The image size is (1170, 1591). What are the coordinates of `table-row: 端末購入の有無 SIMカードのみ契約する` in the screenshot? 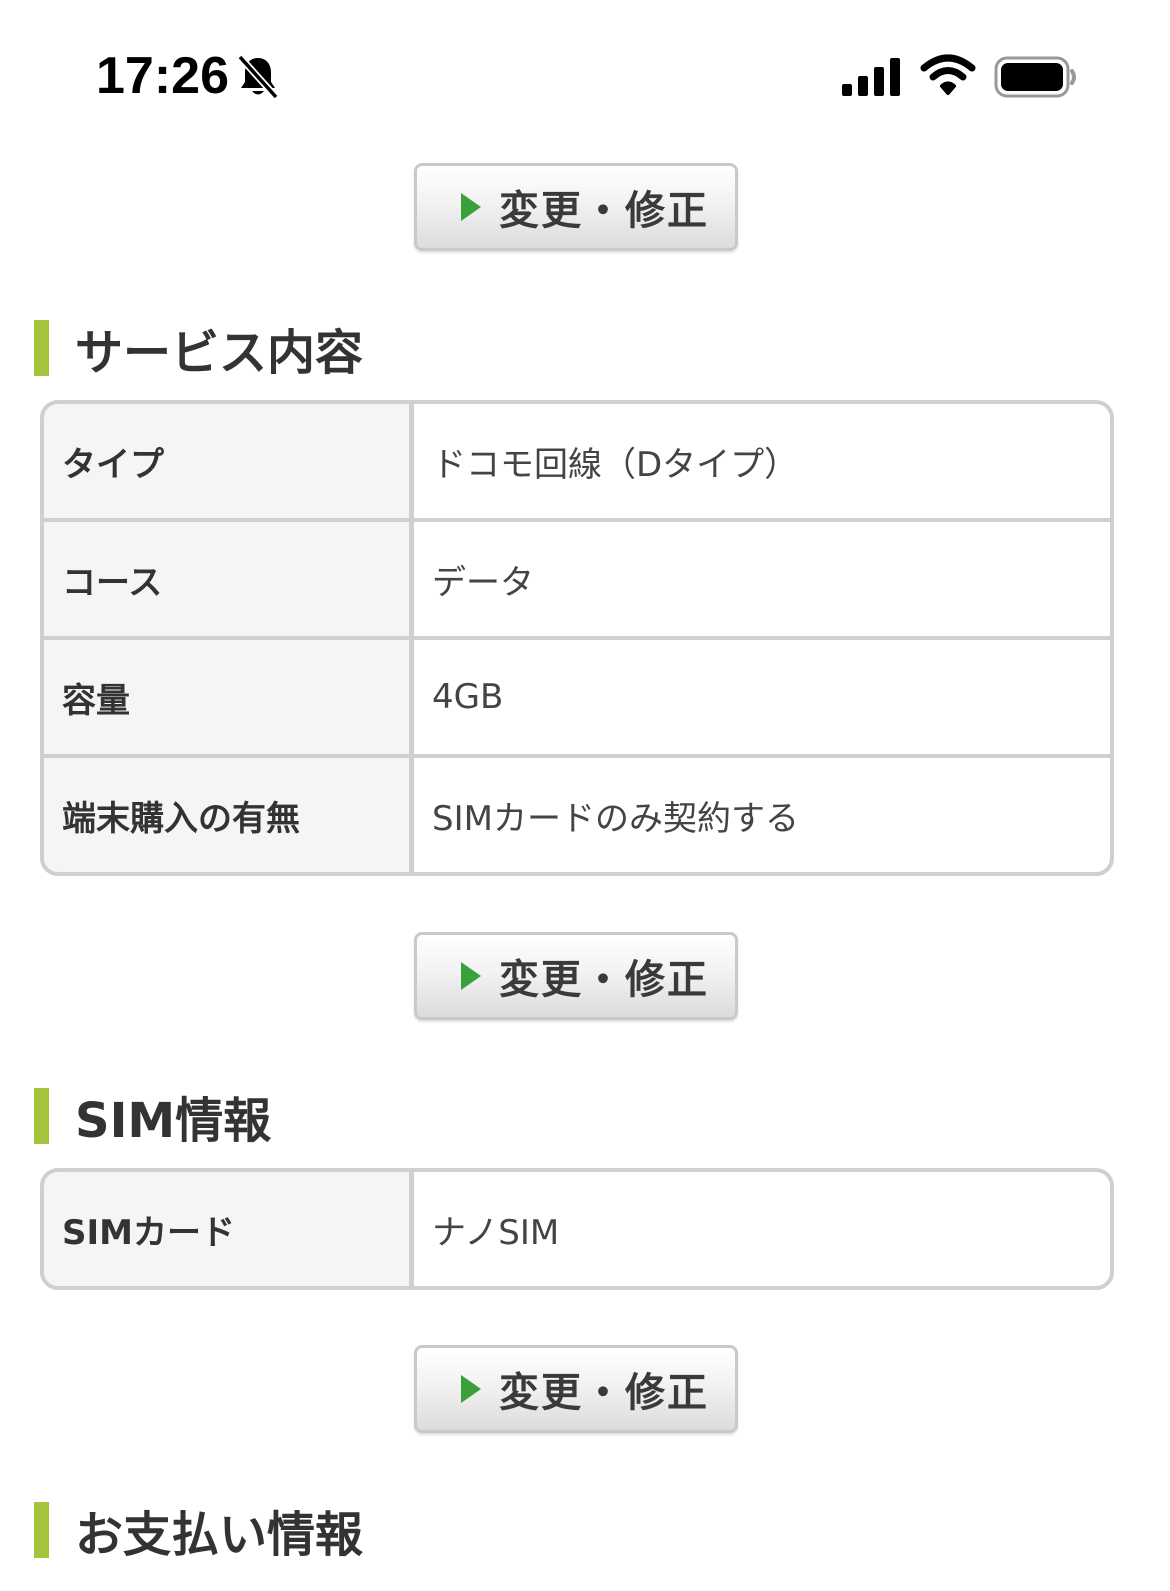 It's located at (577, 815).